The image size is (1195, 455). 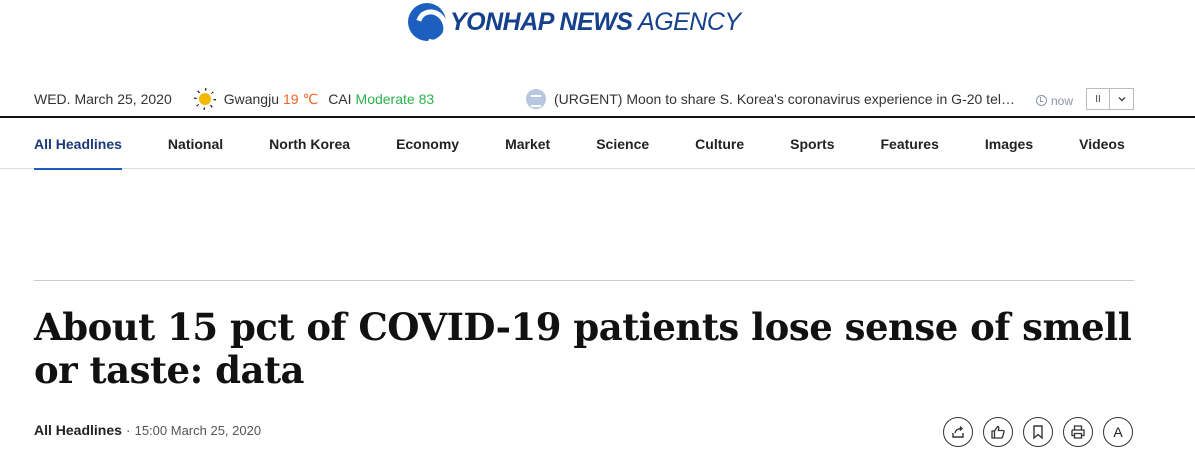 I want to click on article-category: All Headlines, so click(x=78, y=430).